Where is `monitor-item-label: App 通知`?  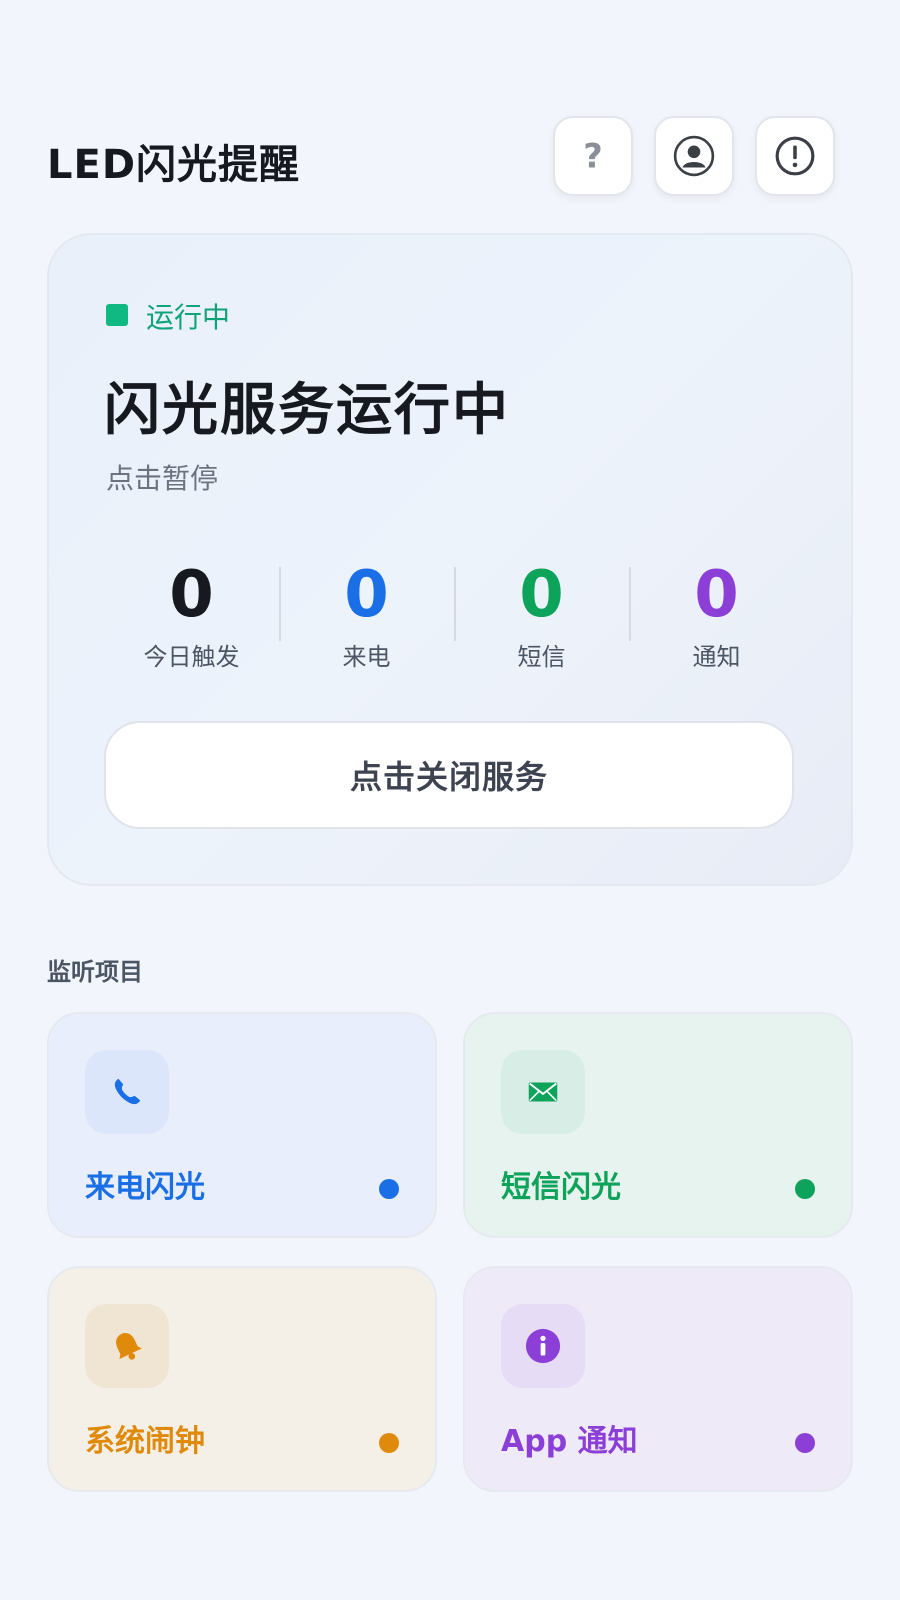
monitor-item-label: App 通知 is located at coordinates (569, 1441).